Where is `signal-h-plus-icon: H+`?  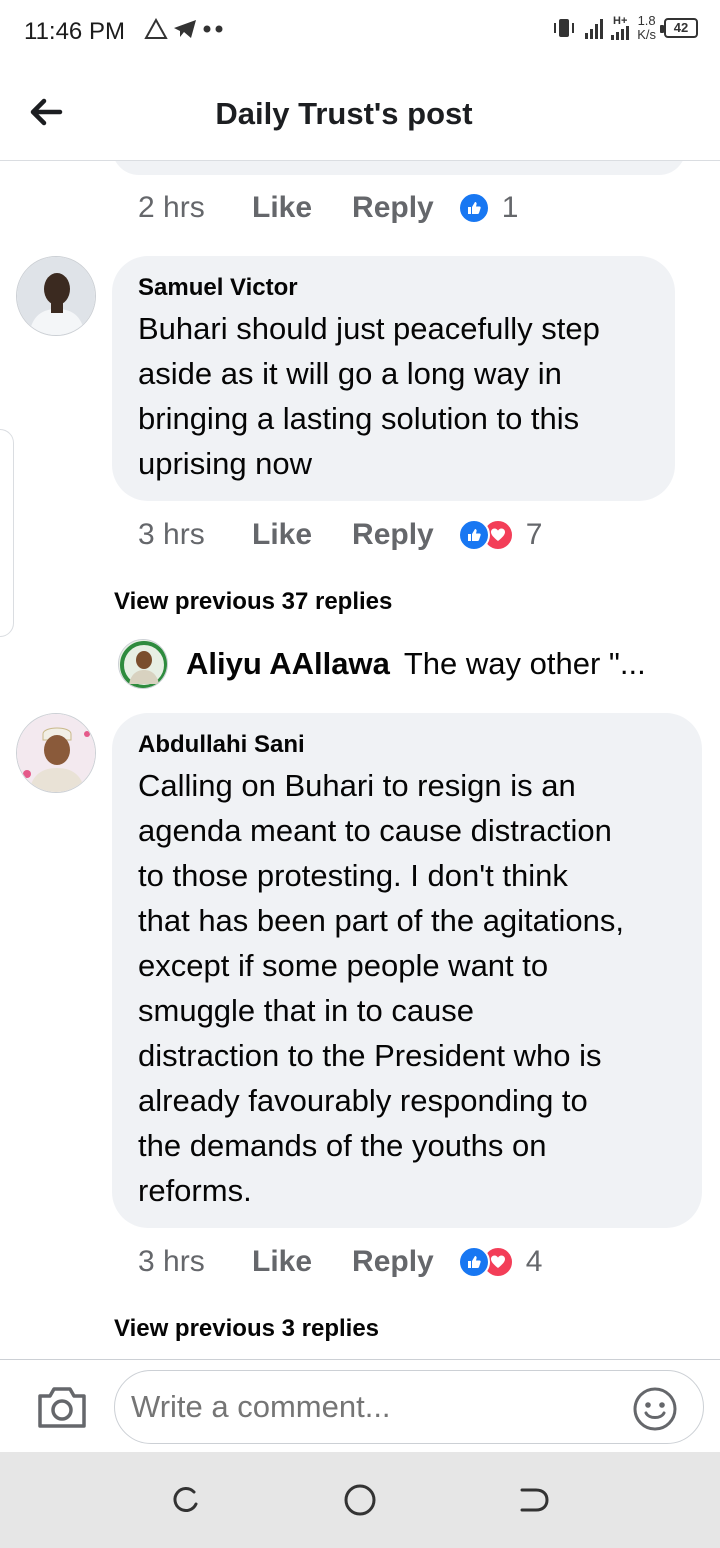 signal-h-plus-icon: H+ is located at coordinates (620, 27).